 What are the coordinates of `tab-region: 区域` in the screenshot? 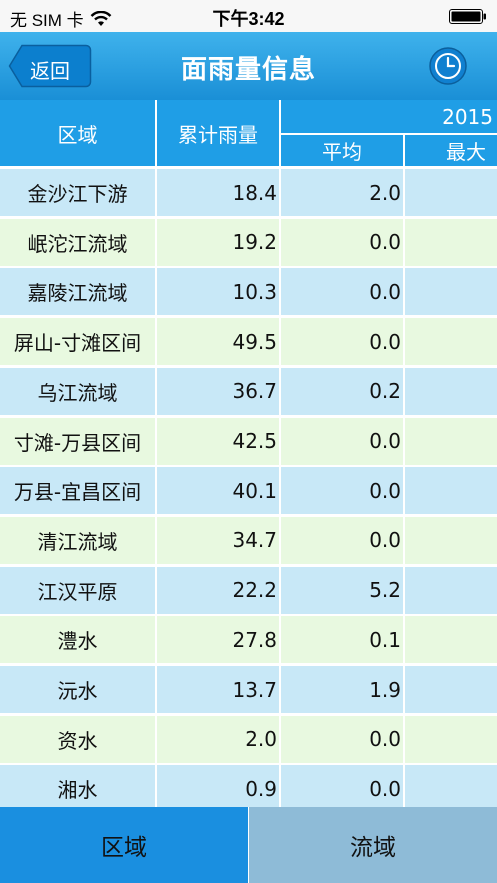 It's located at (124, 845).